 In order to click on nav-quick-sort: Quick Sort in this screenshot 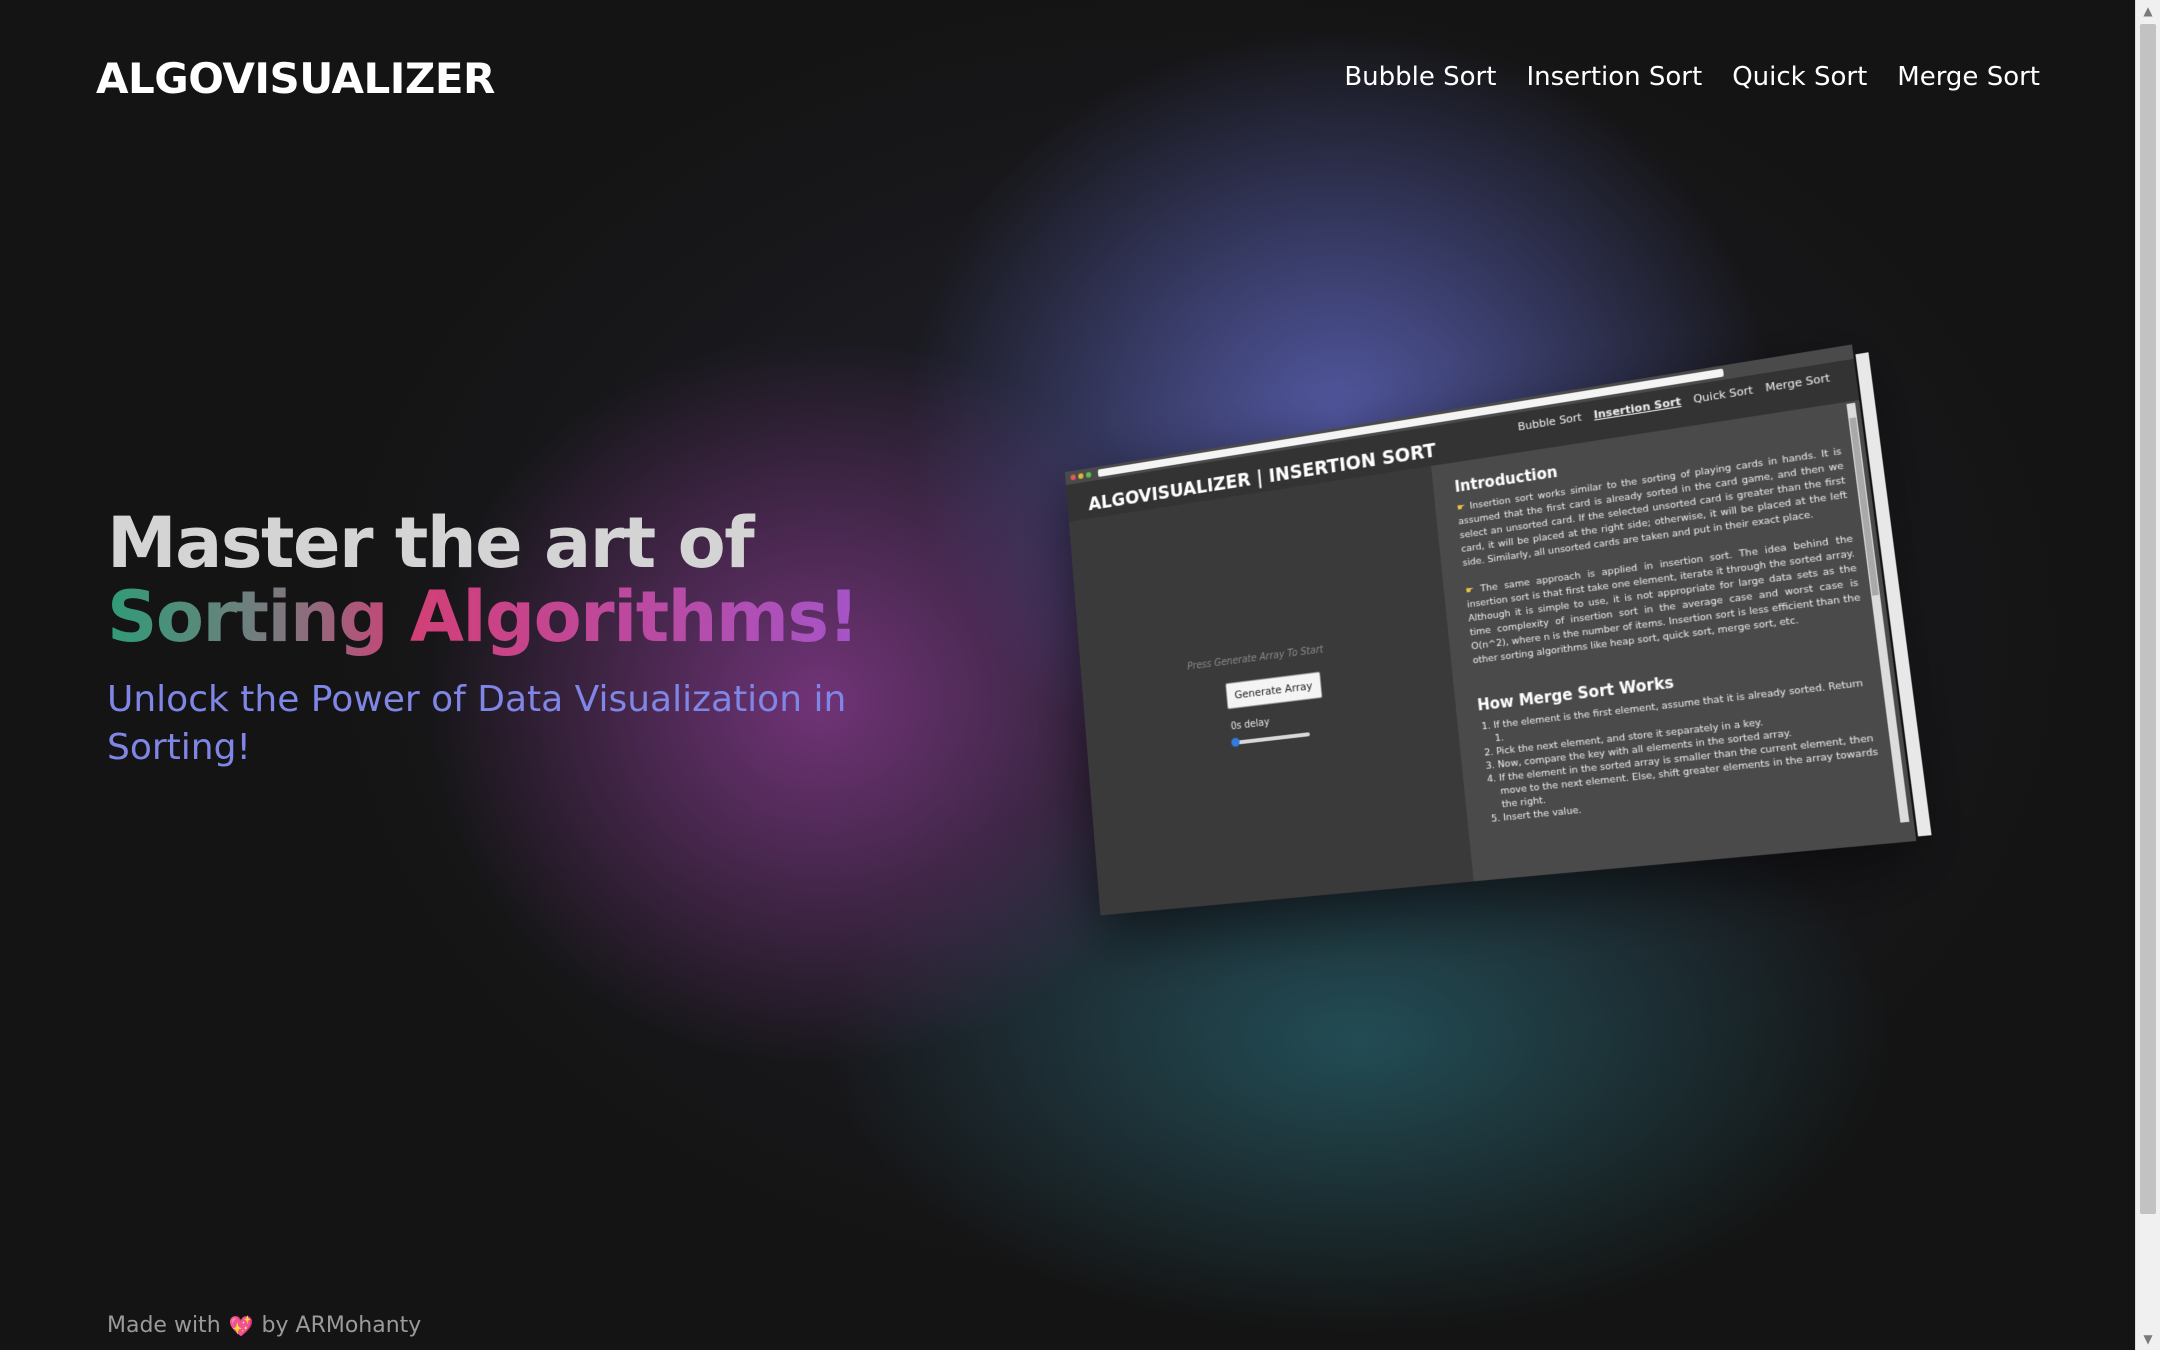, I will do `click(1799, 77)`.